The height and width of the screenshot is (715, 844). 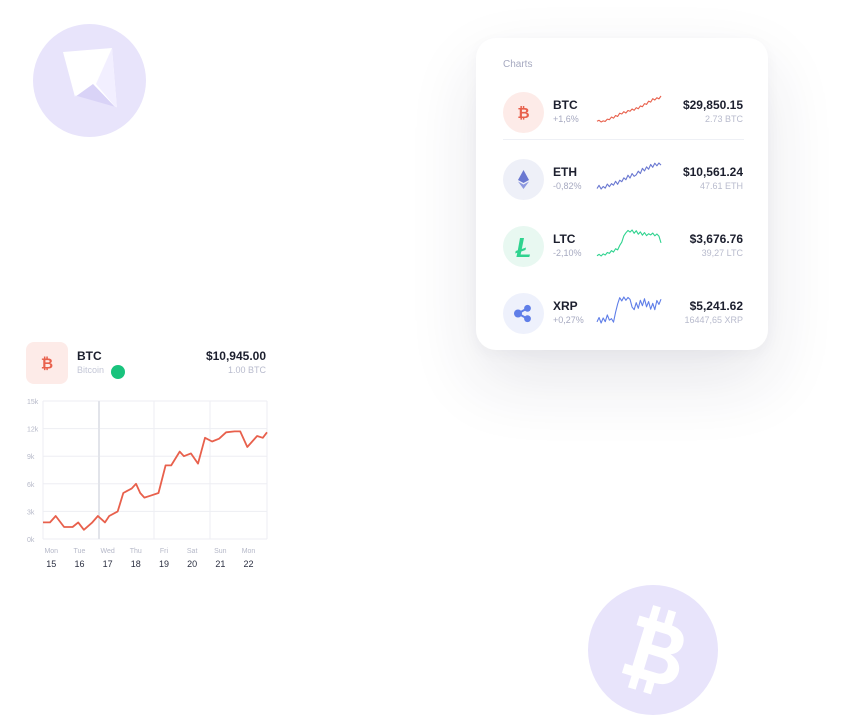 What do you see at coordinates (155, 480) in the screenshot?
I see `price-series-line` at bounding box center [155, 480].